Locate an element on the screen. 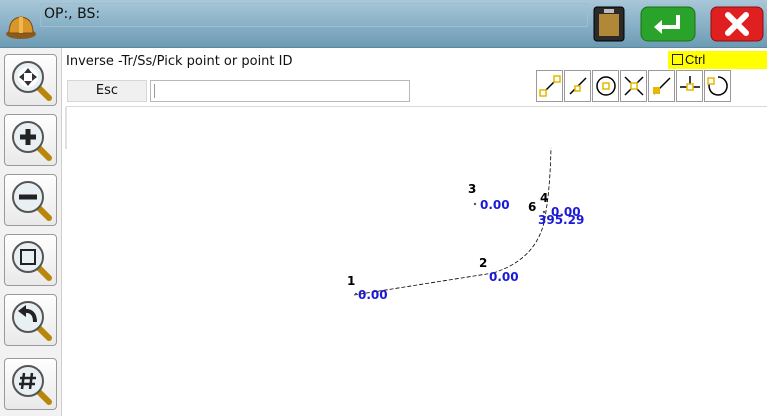 This screenshot has width=767, height=416. zoom-extents-button is located at coordinates (30, 80).